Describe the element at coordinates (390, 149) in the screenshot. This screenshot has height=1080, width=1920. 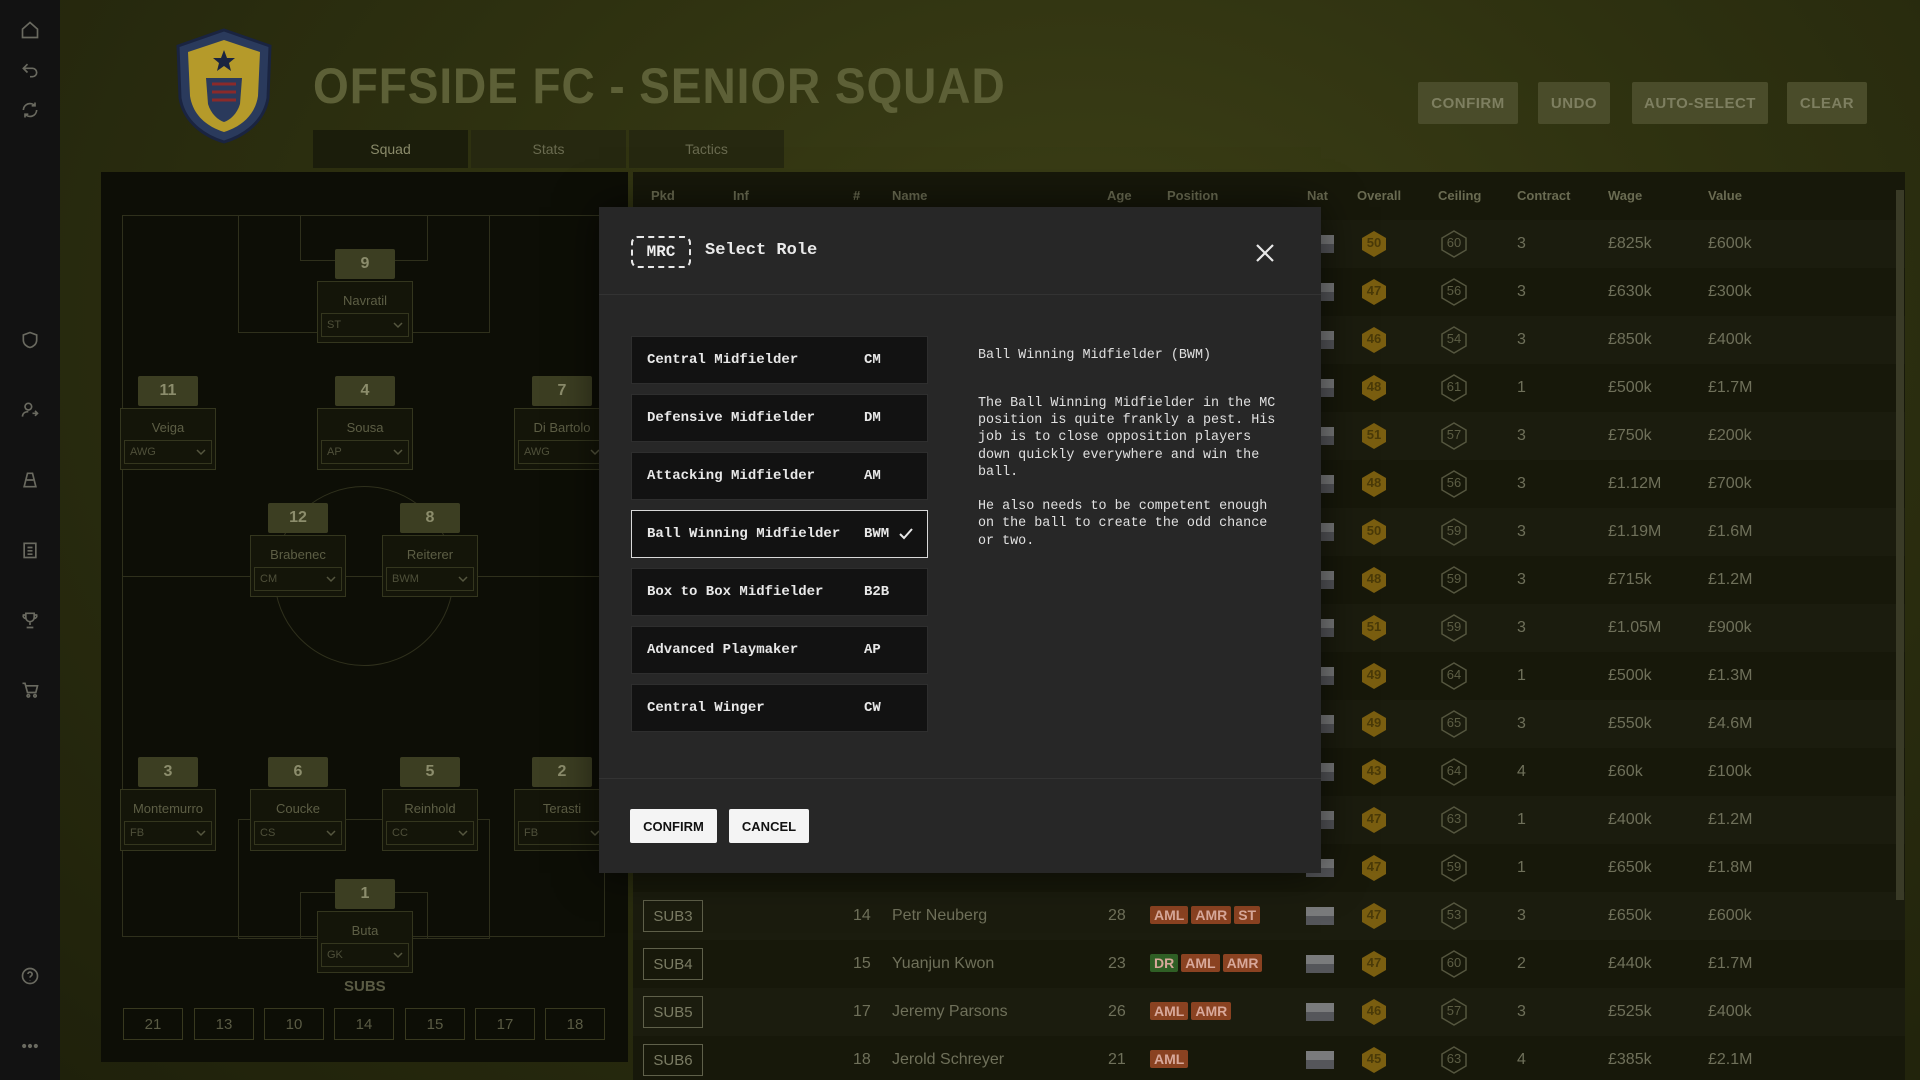
I see `tab-squad: Squad` at that location.